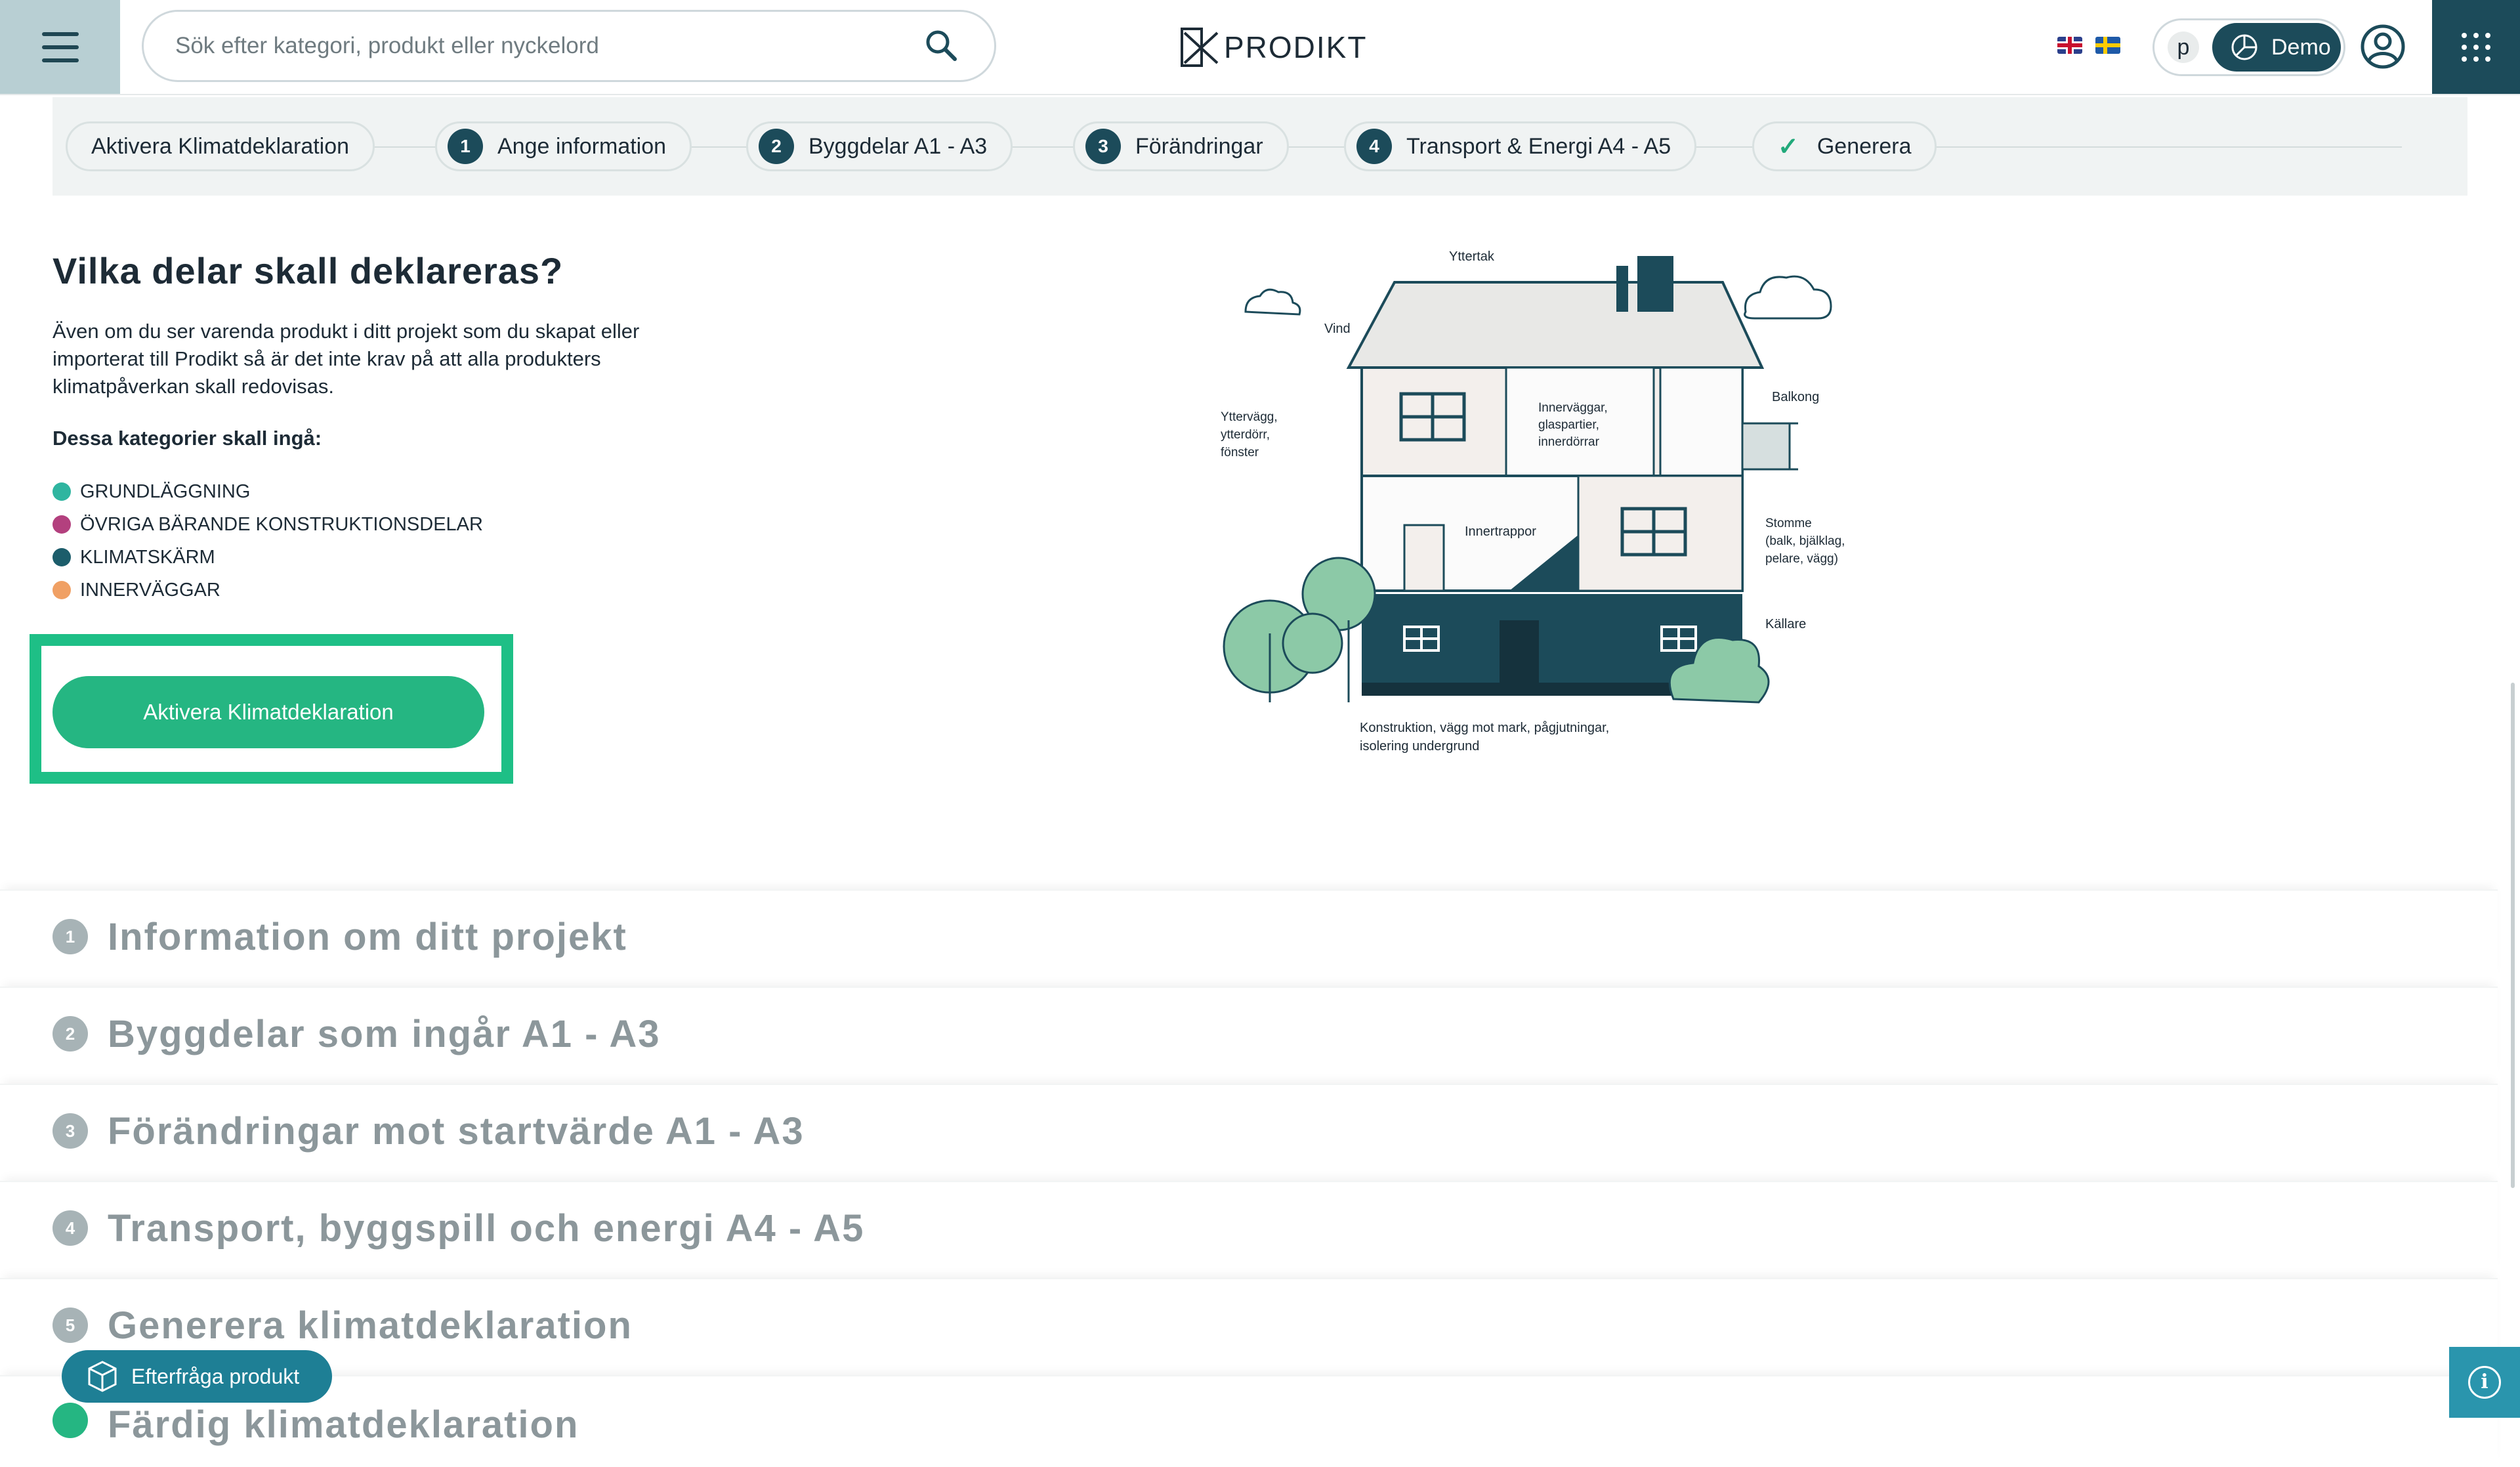 The height and width of the screenshot is (1467, 2520). I want to click on demo-toggle: p Demo, so click(2248, 47).